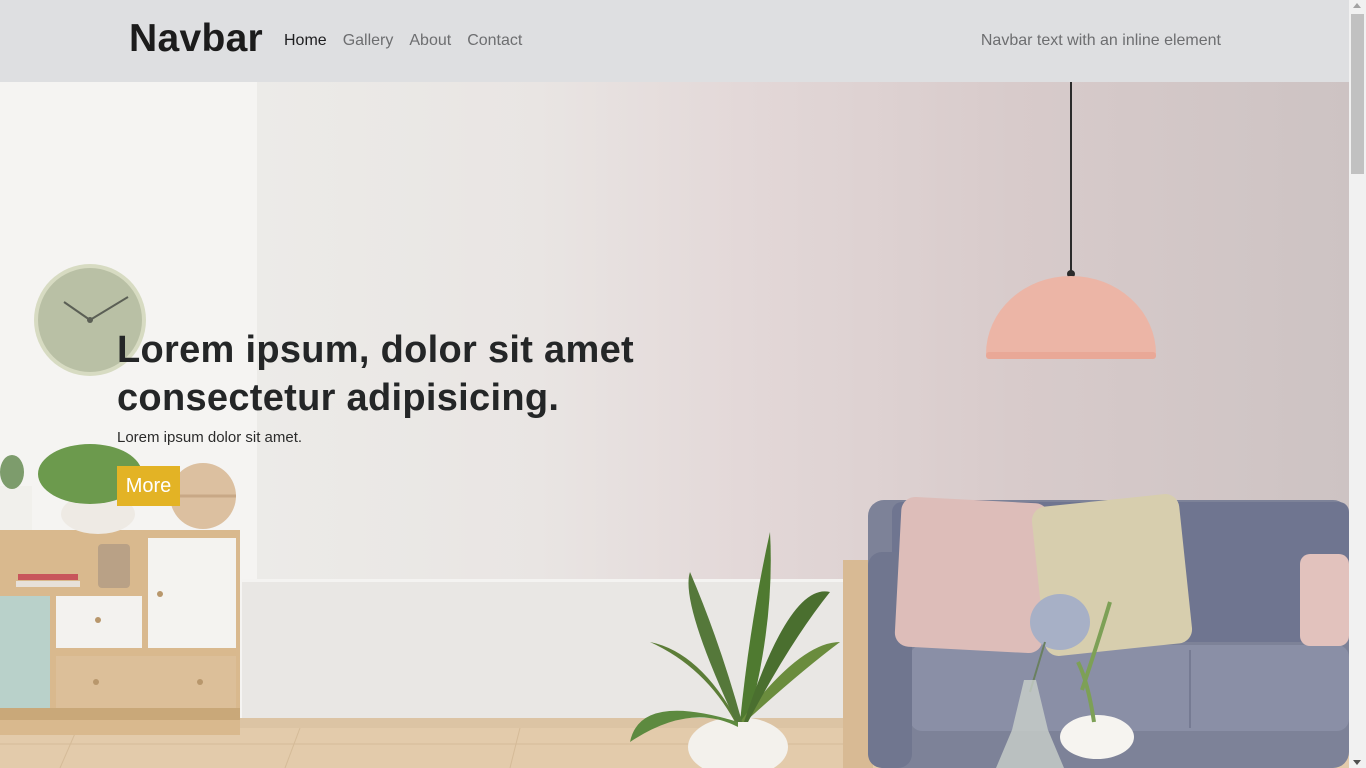 The image size is (1366, 768). What do you see at coordinates (210, 437) in the screenshot?
I see `hero-subtitle: Lorem ipsum dolor sit amet.` at bounding box center [210, 437].